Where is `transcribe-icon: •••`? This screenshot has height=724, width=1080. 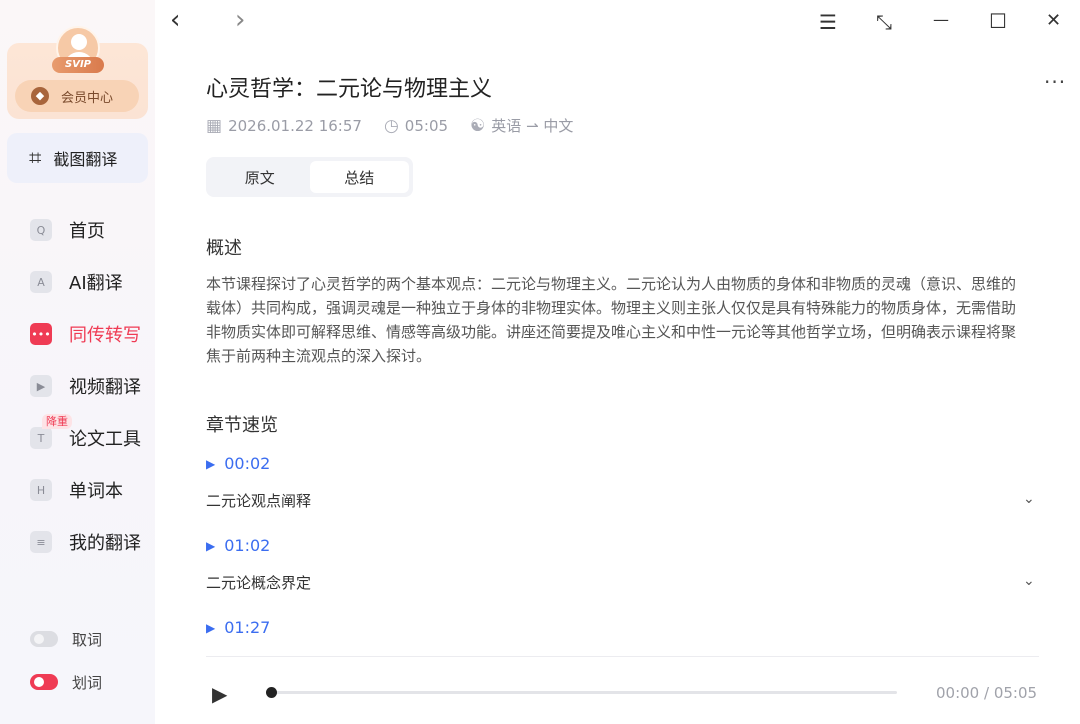 transcribe-icon: ••• is located at coordinates (41, 334).